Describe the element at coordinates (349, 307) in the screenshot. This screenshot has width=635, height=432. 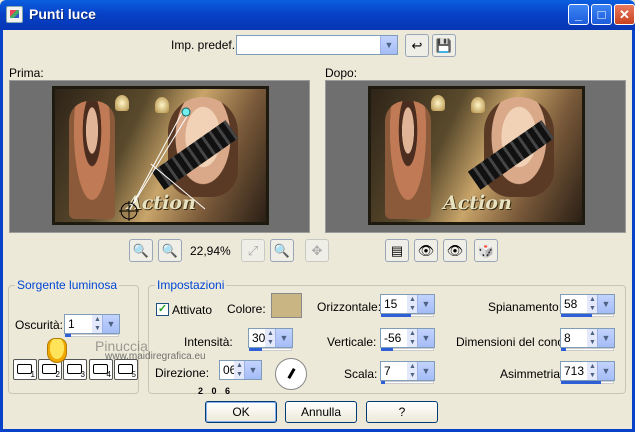
I see `horizontal-label: Orizzontale:` at that location.